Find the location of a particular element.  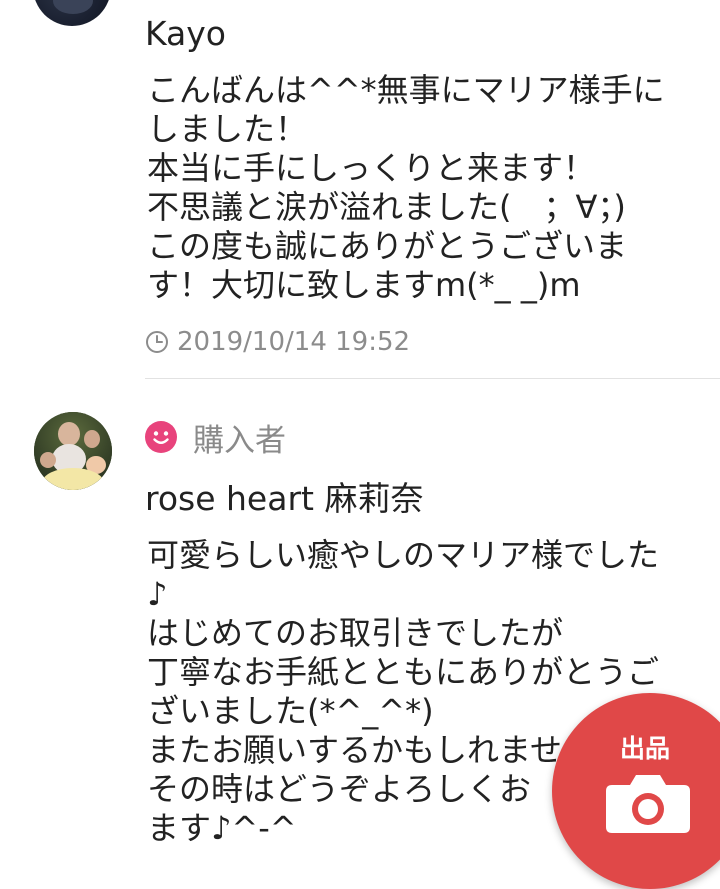

comment-line: こんばんは^^*無事にマリア様手に is located at coordinates (406, 90).